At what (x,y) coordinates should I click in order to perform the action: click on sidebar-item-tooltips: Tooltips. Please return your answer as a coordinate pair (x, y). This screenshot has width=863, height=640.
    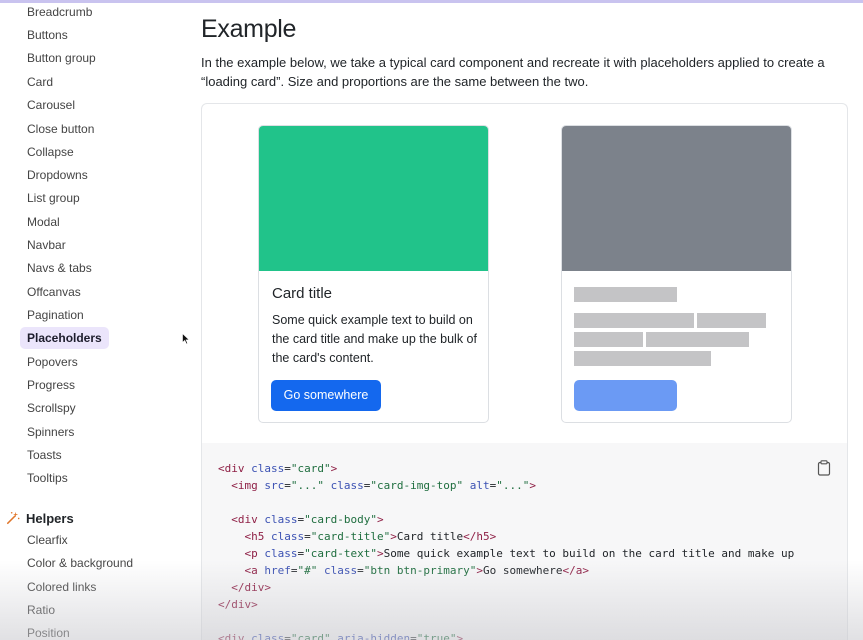
    Looking at the image, I should click on (47, 478).